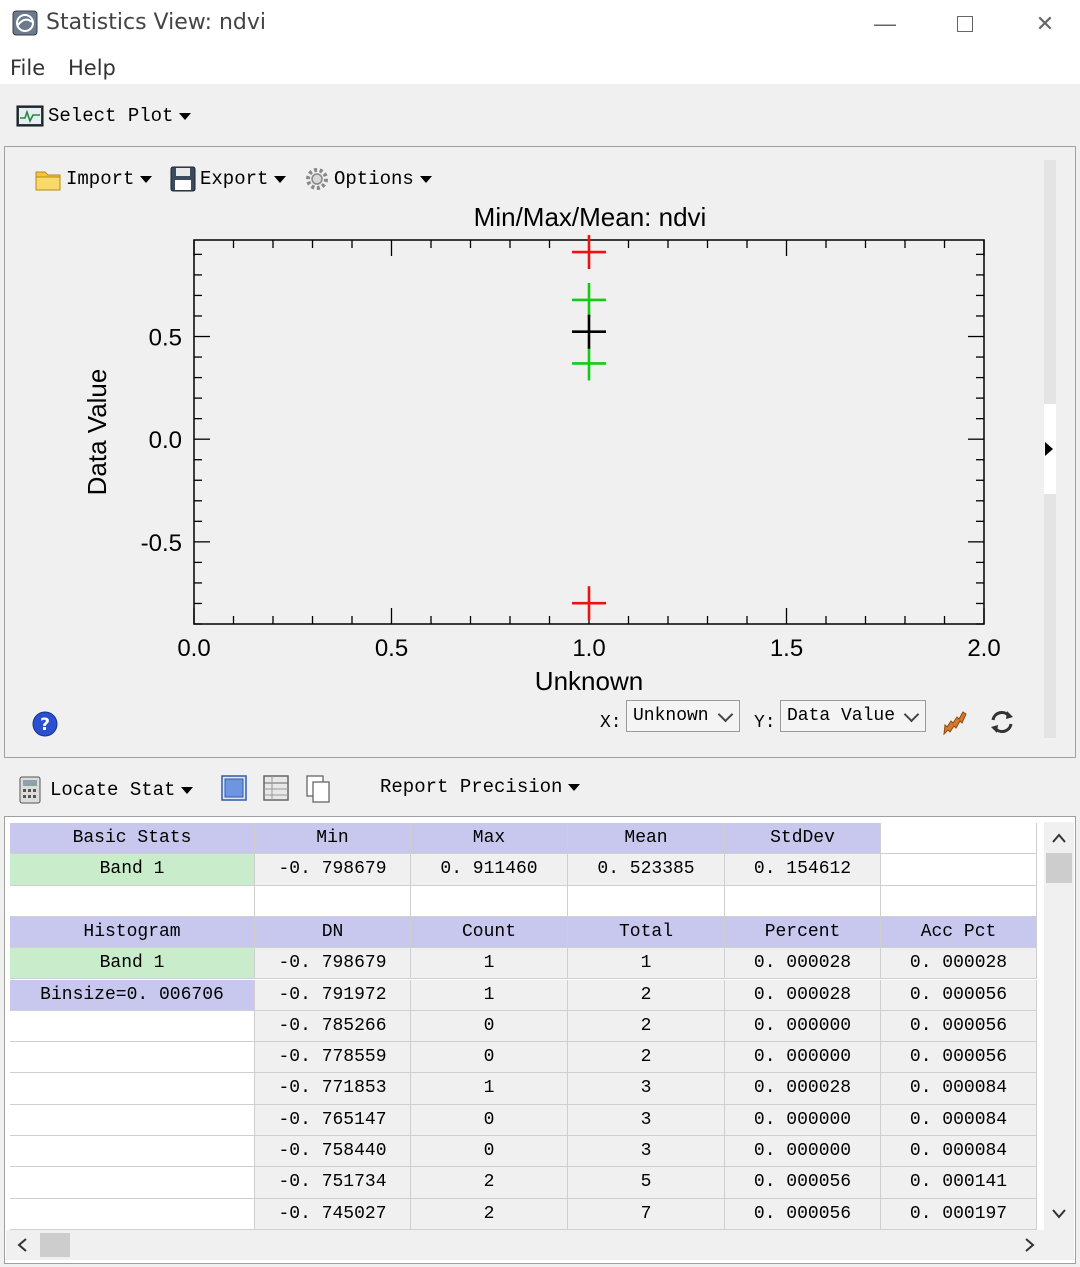 This screenshot has height=1267, width=1080. I want to click on table-cell: -0. 745027, so click(333, 1214).